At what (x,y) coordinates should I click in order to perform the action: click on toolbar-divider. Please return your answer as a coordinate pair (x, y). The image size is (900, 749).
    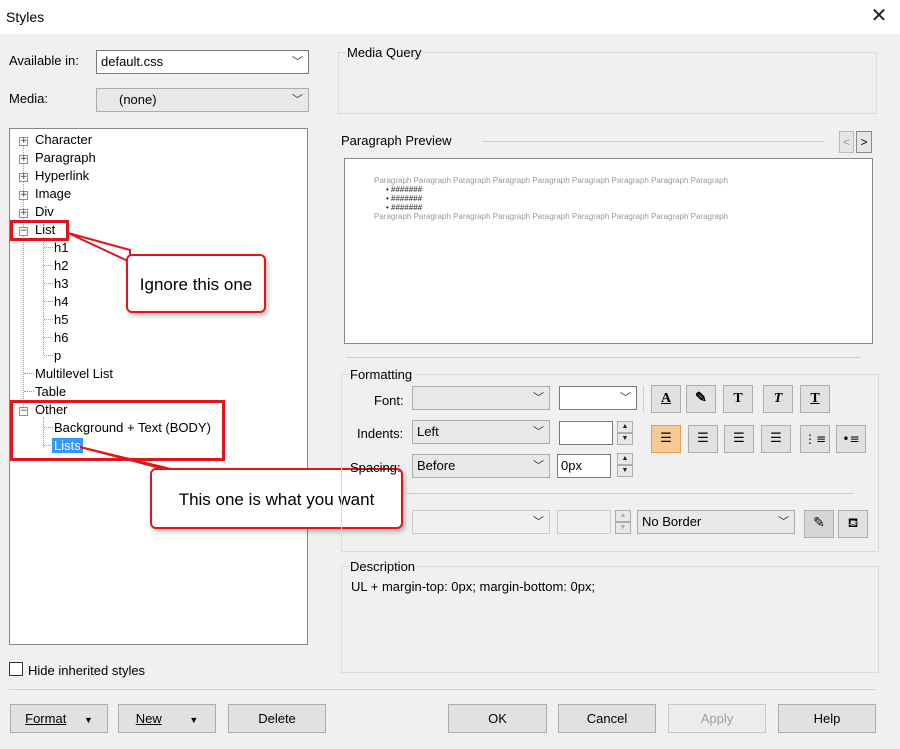
    Looking at the image, I should click on (643, 399).